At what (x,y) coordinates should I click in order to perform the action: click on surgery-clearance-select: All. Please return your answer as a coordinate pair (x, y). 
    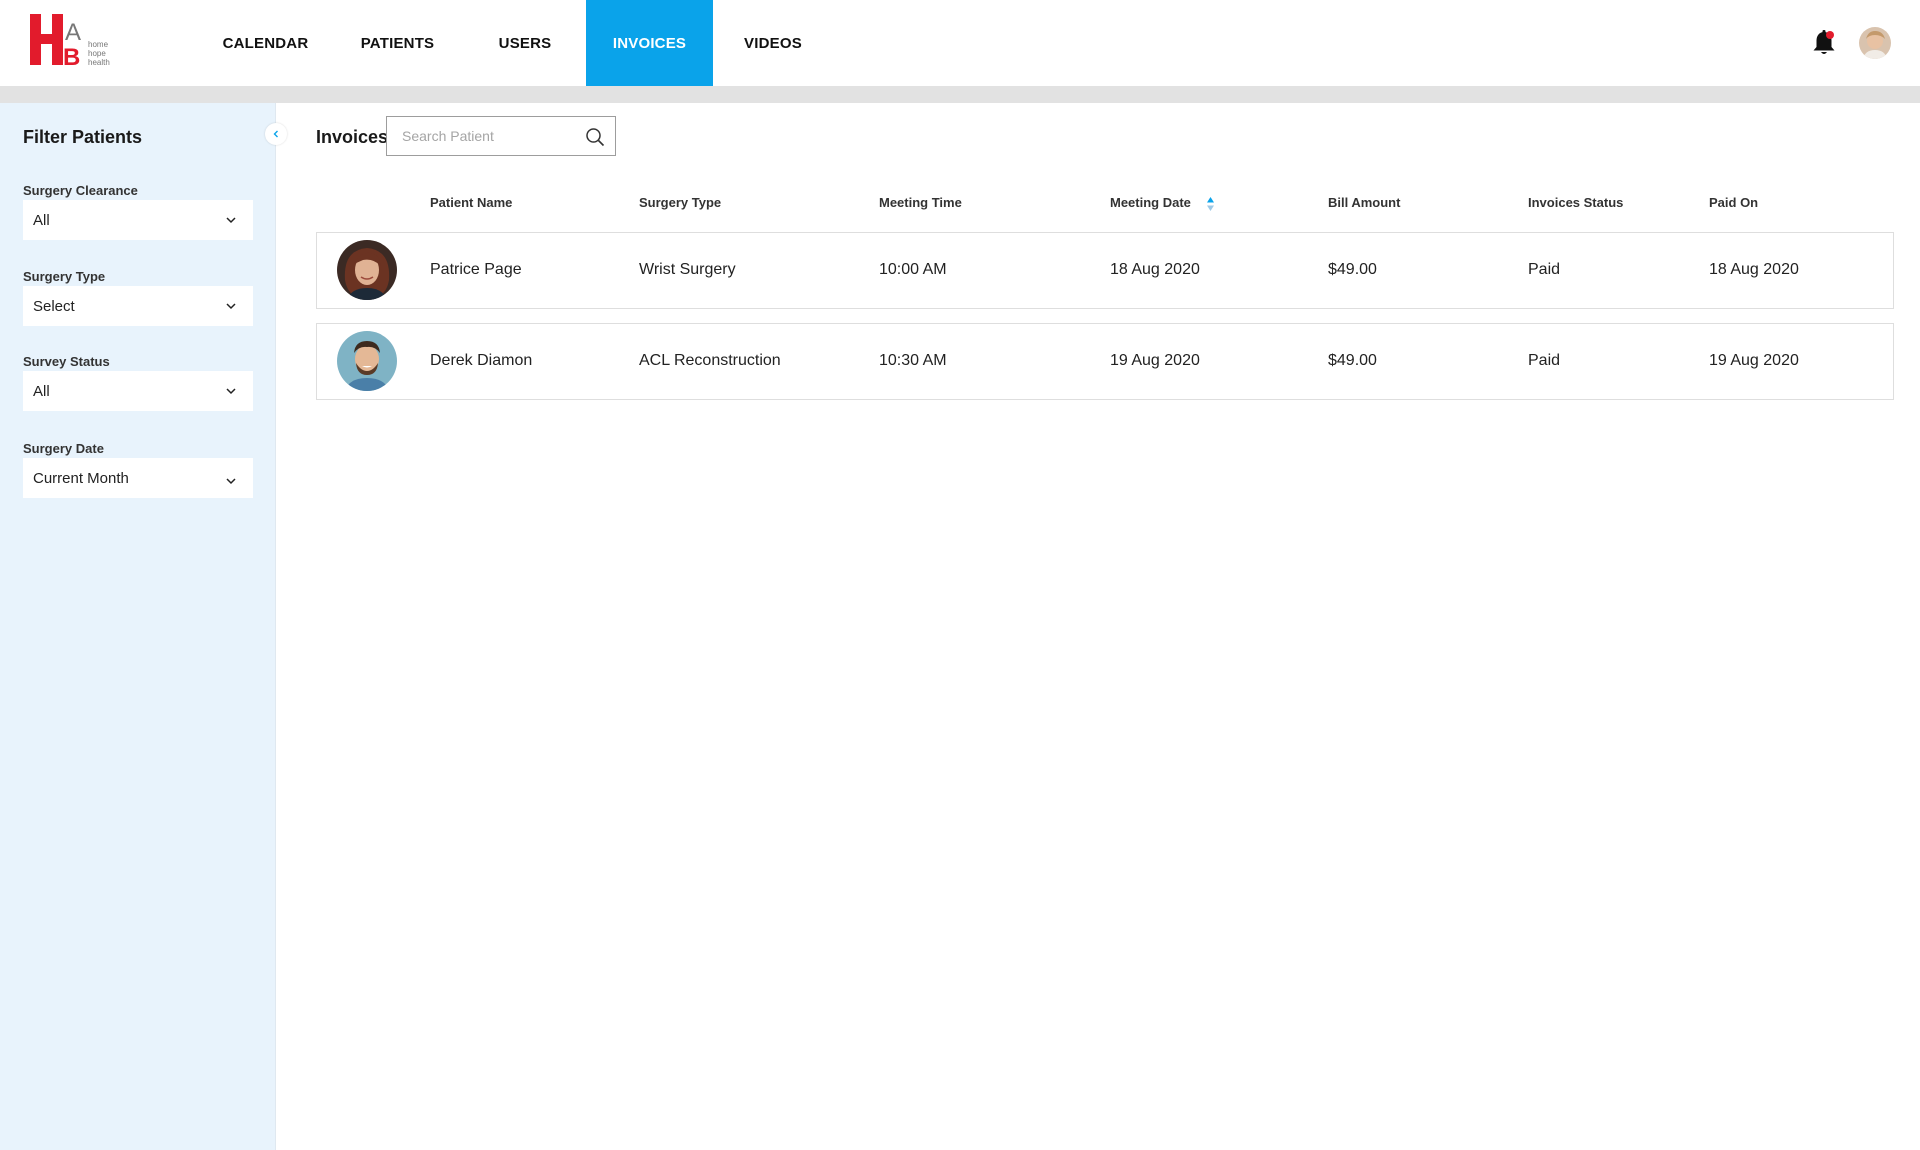
    Looking at the image, I should click on (138, 220).